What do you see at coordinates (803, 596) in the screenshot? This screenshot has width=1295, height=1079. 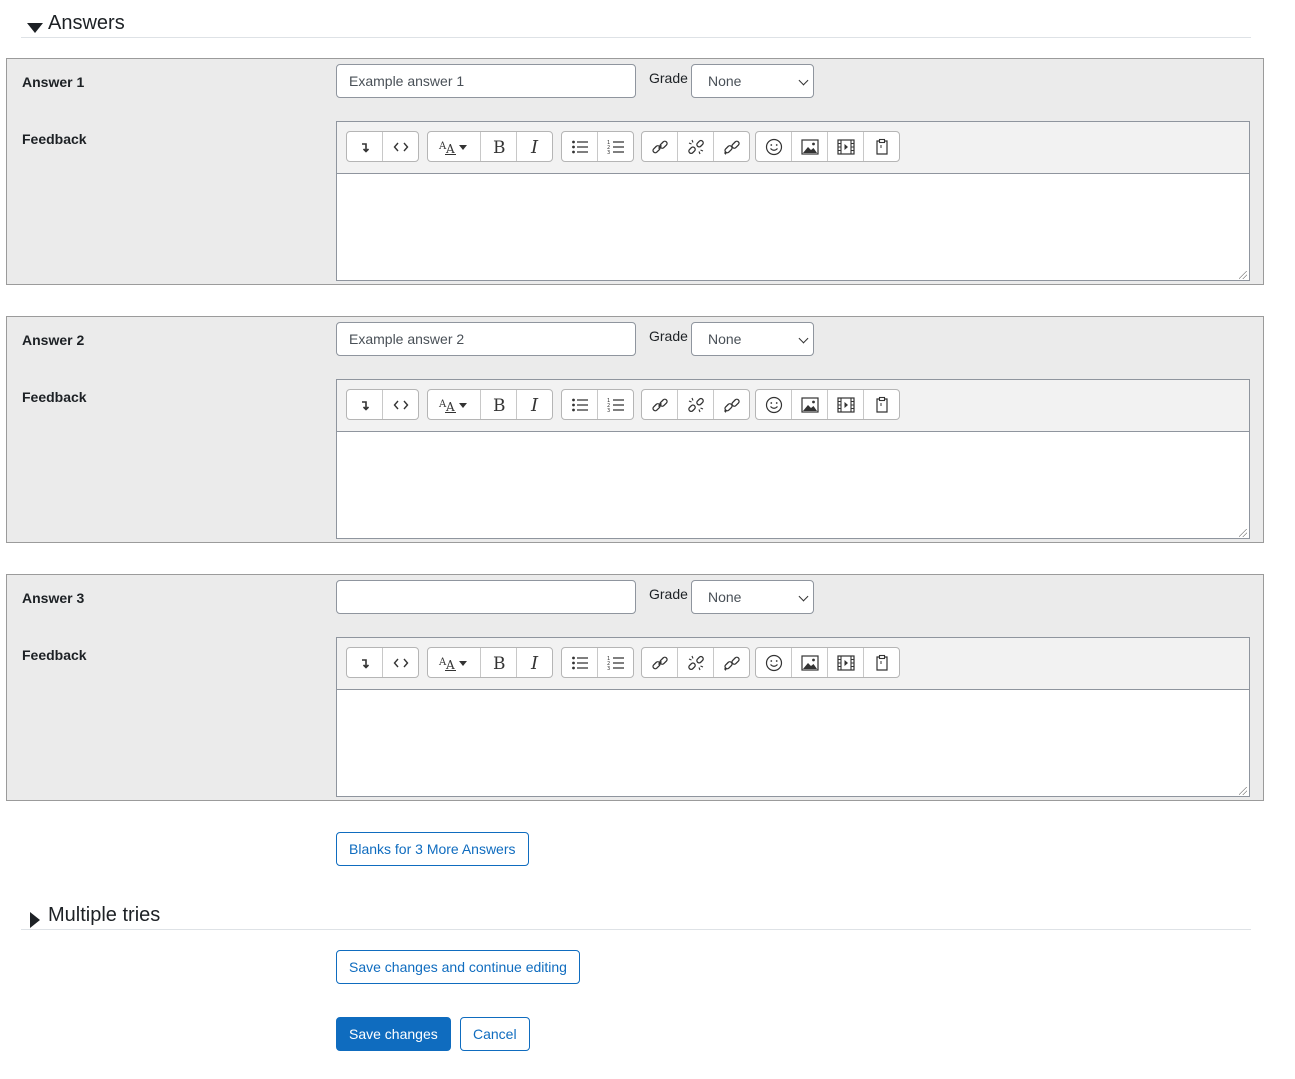 I see `chevron-down-icon` at bounding box center [803, 596].